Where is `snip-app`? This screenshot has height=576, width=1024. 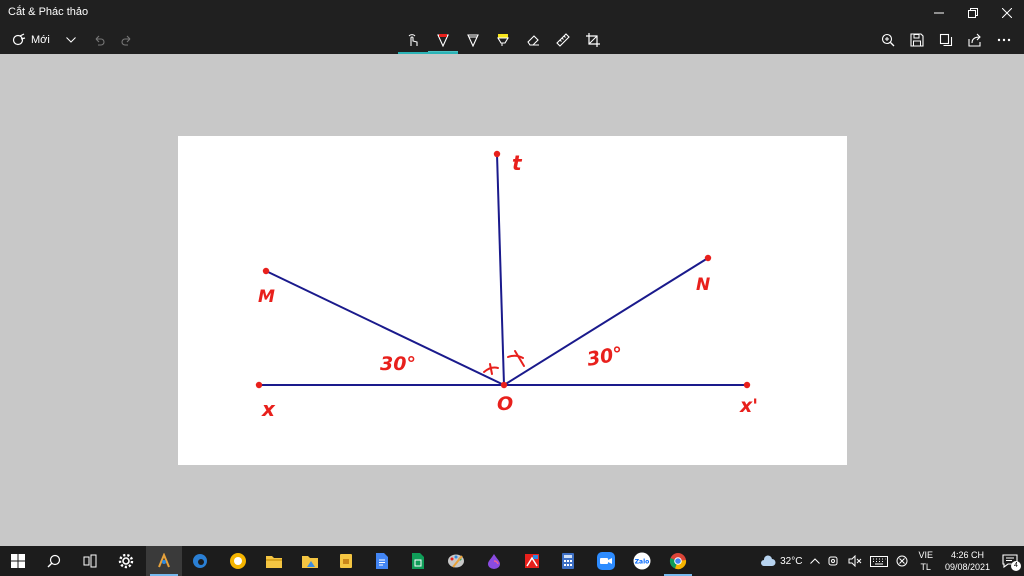 snip-app is located at coordinates (532, 561).